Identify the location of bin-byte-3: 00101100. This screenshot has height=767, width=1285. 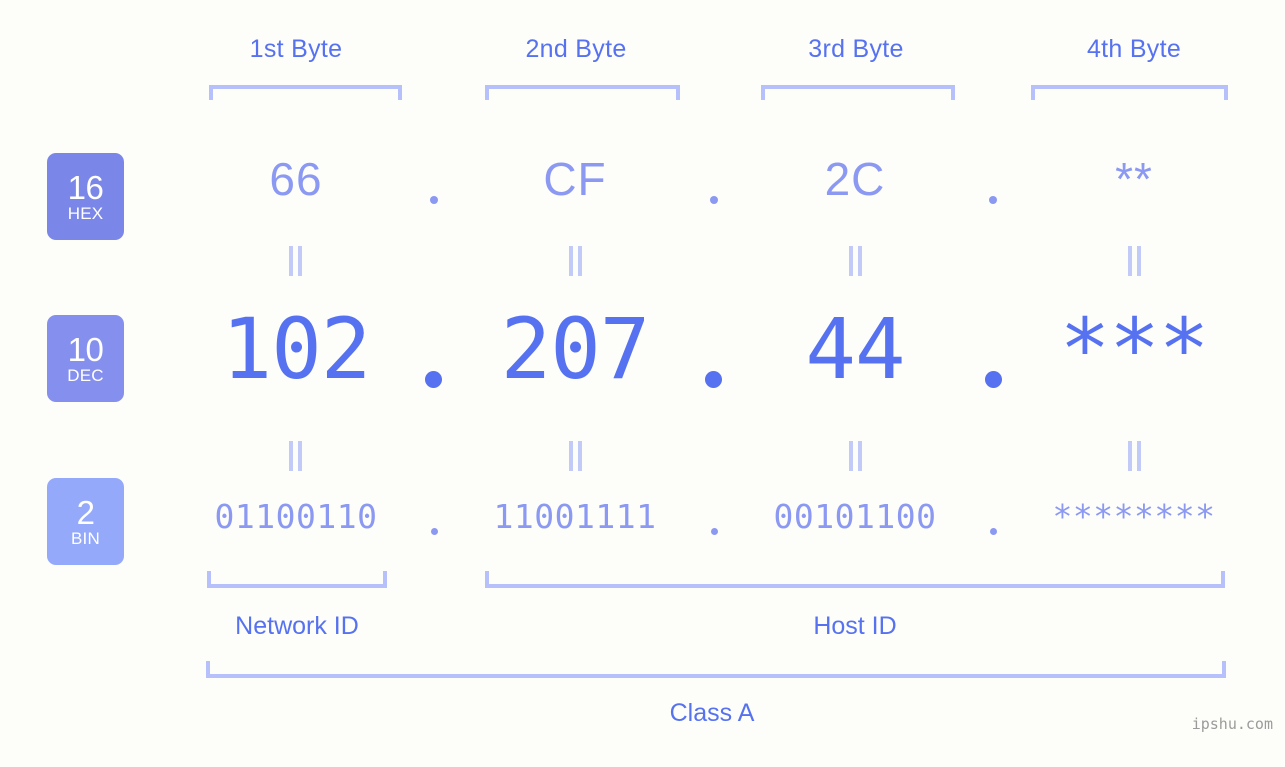
(855, 516).